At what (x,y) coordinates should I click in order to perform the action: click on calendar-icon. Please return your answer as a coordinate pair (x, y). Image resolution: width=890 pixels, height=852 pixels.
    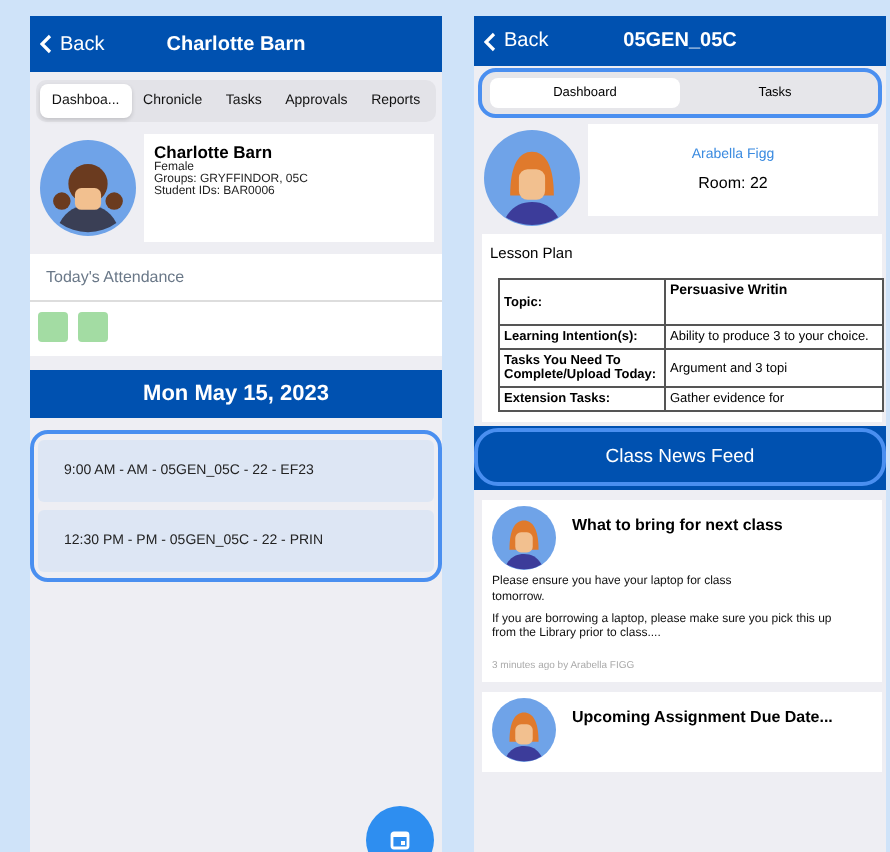
    Looking at the image, I should click on (400, 840).